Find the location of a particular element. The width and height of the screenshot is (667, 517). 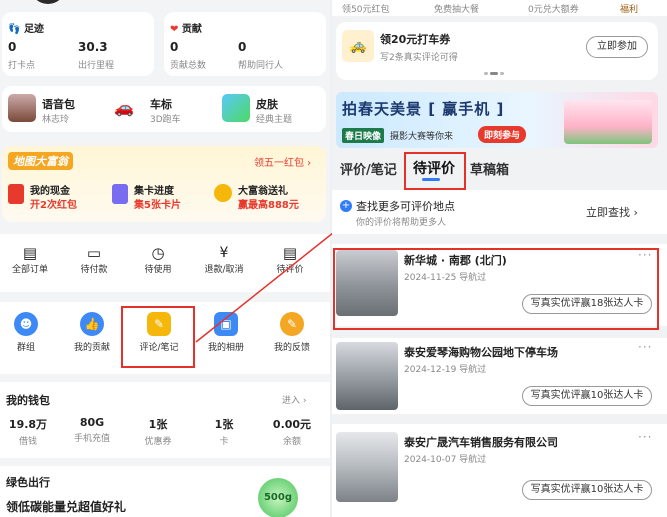

review-tabs: 评价/笔记 待评价 草稿箱 is located at coordinates (499, 169).